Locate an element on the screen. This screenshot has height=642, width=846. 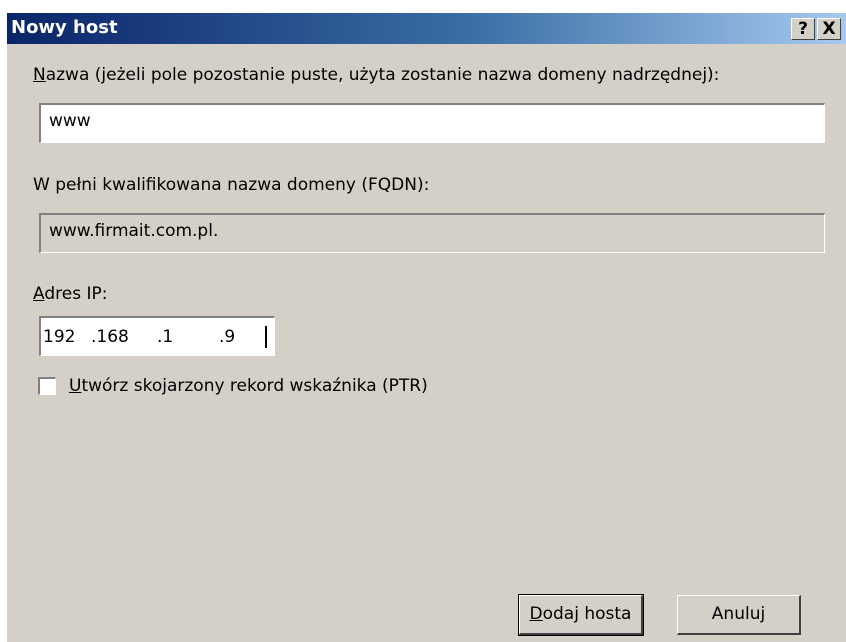
cancel-button: Anuluj is located at coordinates (739, 615).